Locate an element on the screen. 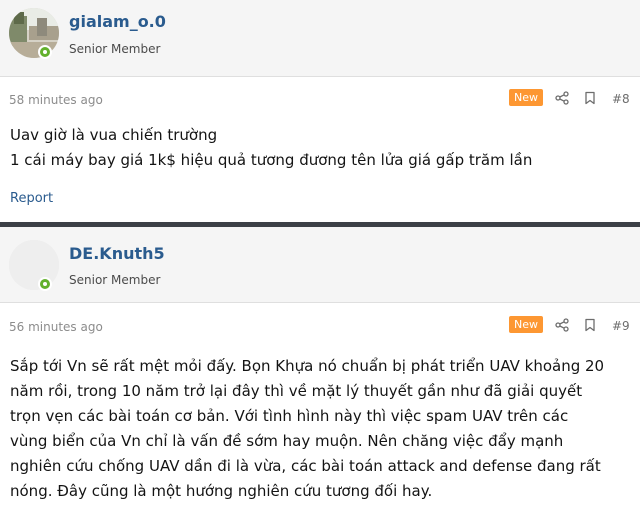 Image resolution: width=640 pixels, height=521 pixels. post-time: 58 minutes ago is located at coordinates (56, 100).